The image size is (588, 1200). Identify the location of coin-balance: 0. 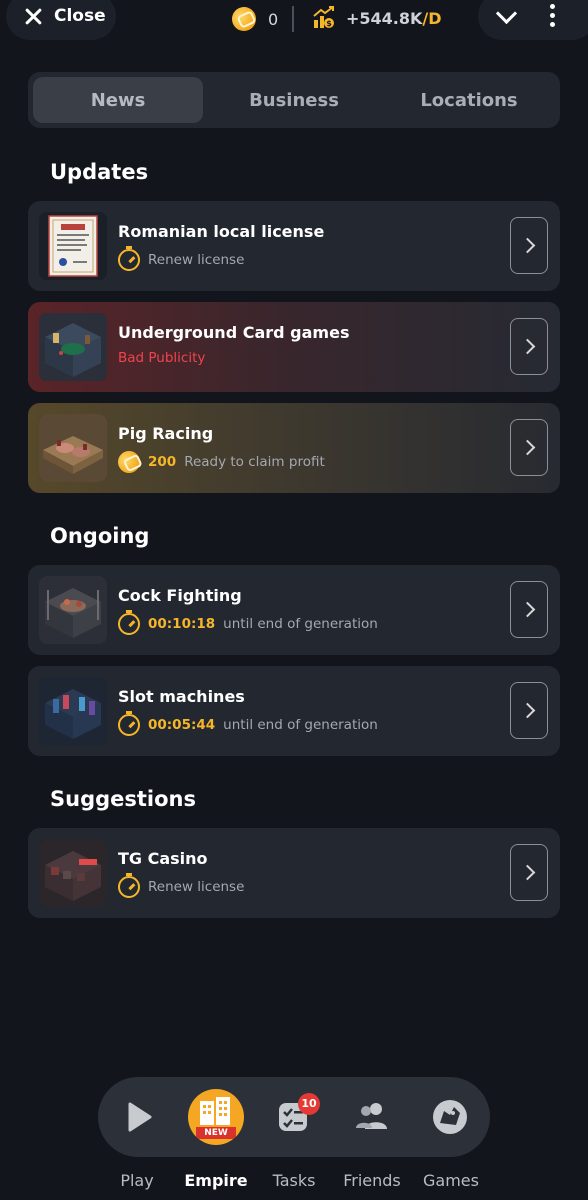
(253, 19).